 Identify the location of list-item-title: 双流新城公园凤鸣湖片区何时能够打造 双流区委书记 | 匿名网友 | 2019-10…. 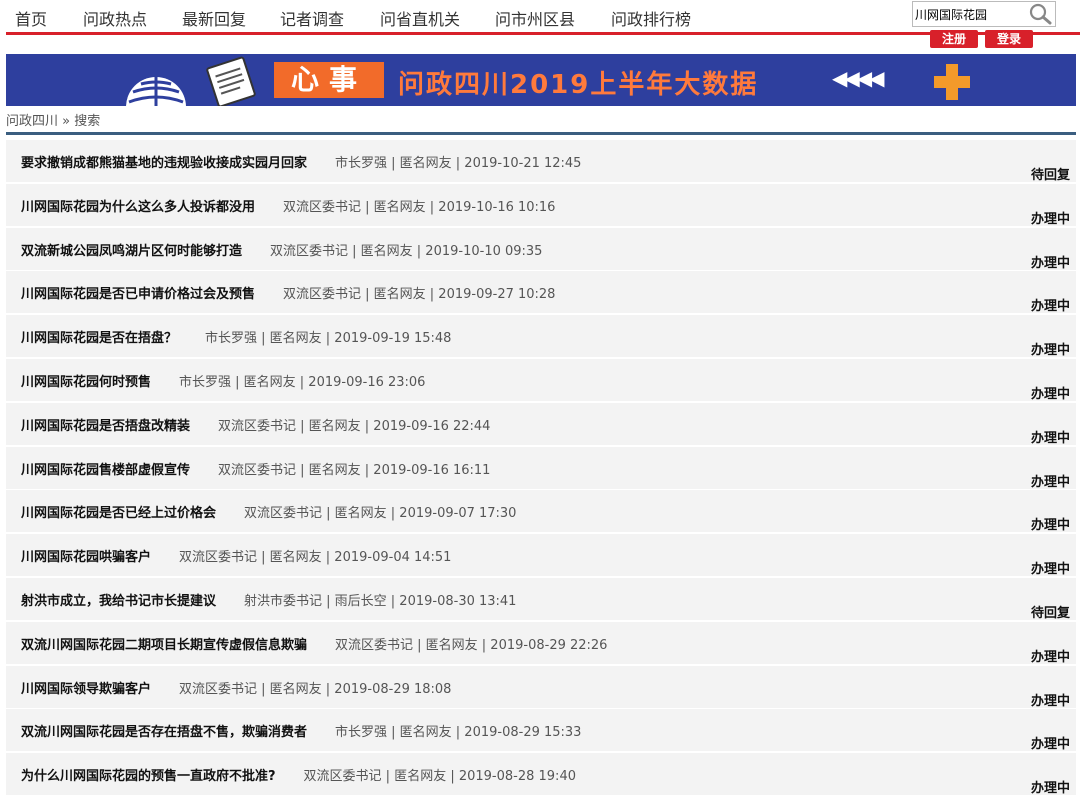
(281, 249).